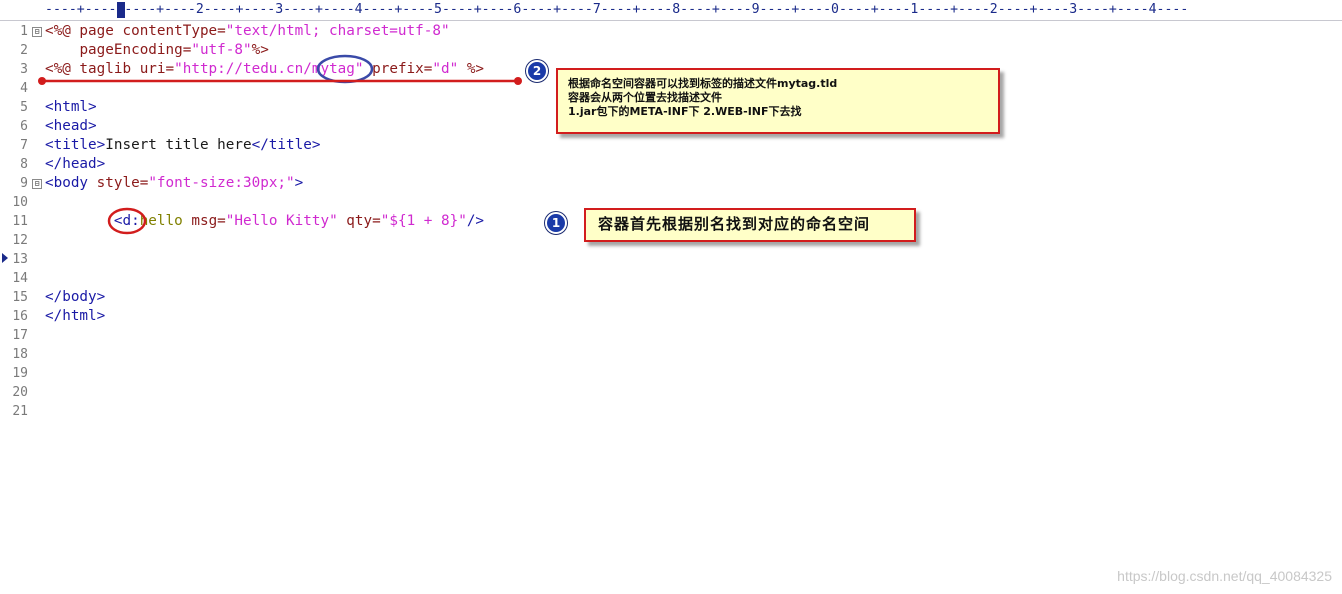 This screenshot has height=594, width=1342. What do you see at coordinates (556, 223) in the screenshot?
I see `step-badge-1: 1` at bounding box center [556, 223].